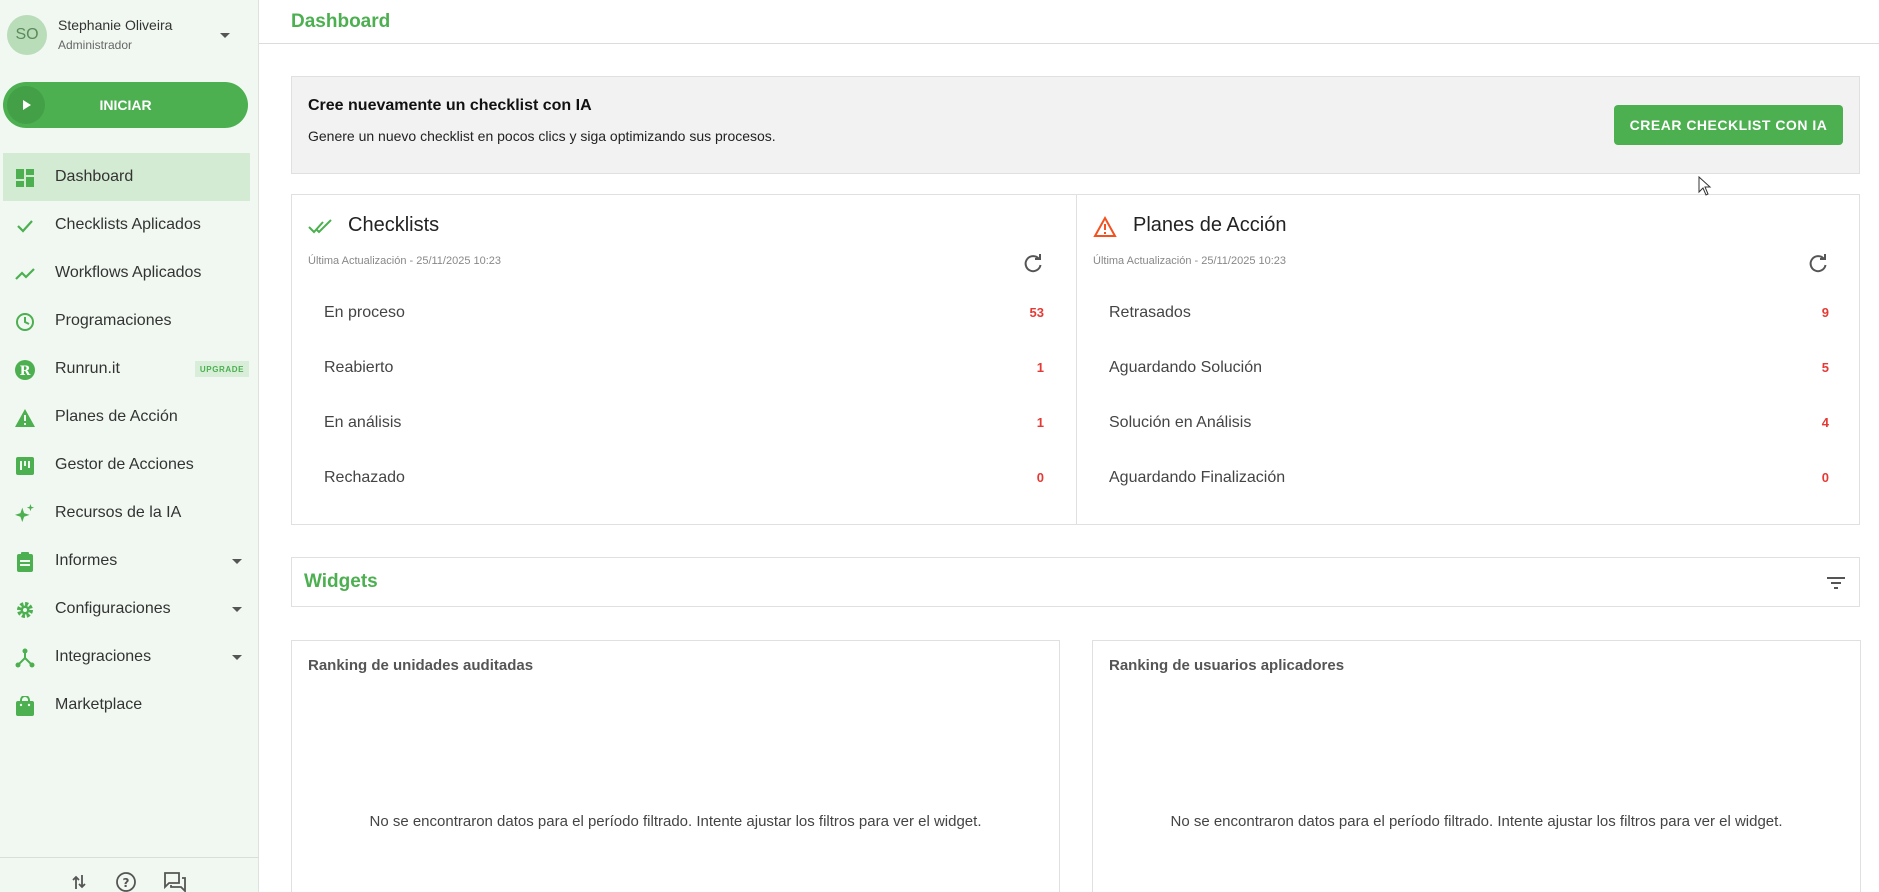 The height and width of the screenshot is (892, 1879). I want to click on stat-row: Reabierto 1, so click(684, 369).